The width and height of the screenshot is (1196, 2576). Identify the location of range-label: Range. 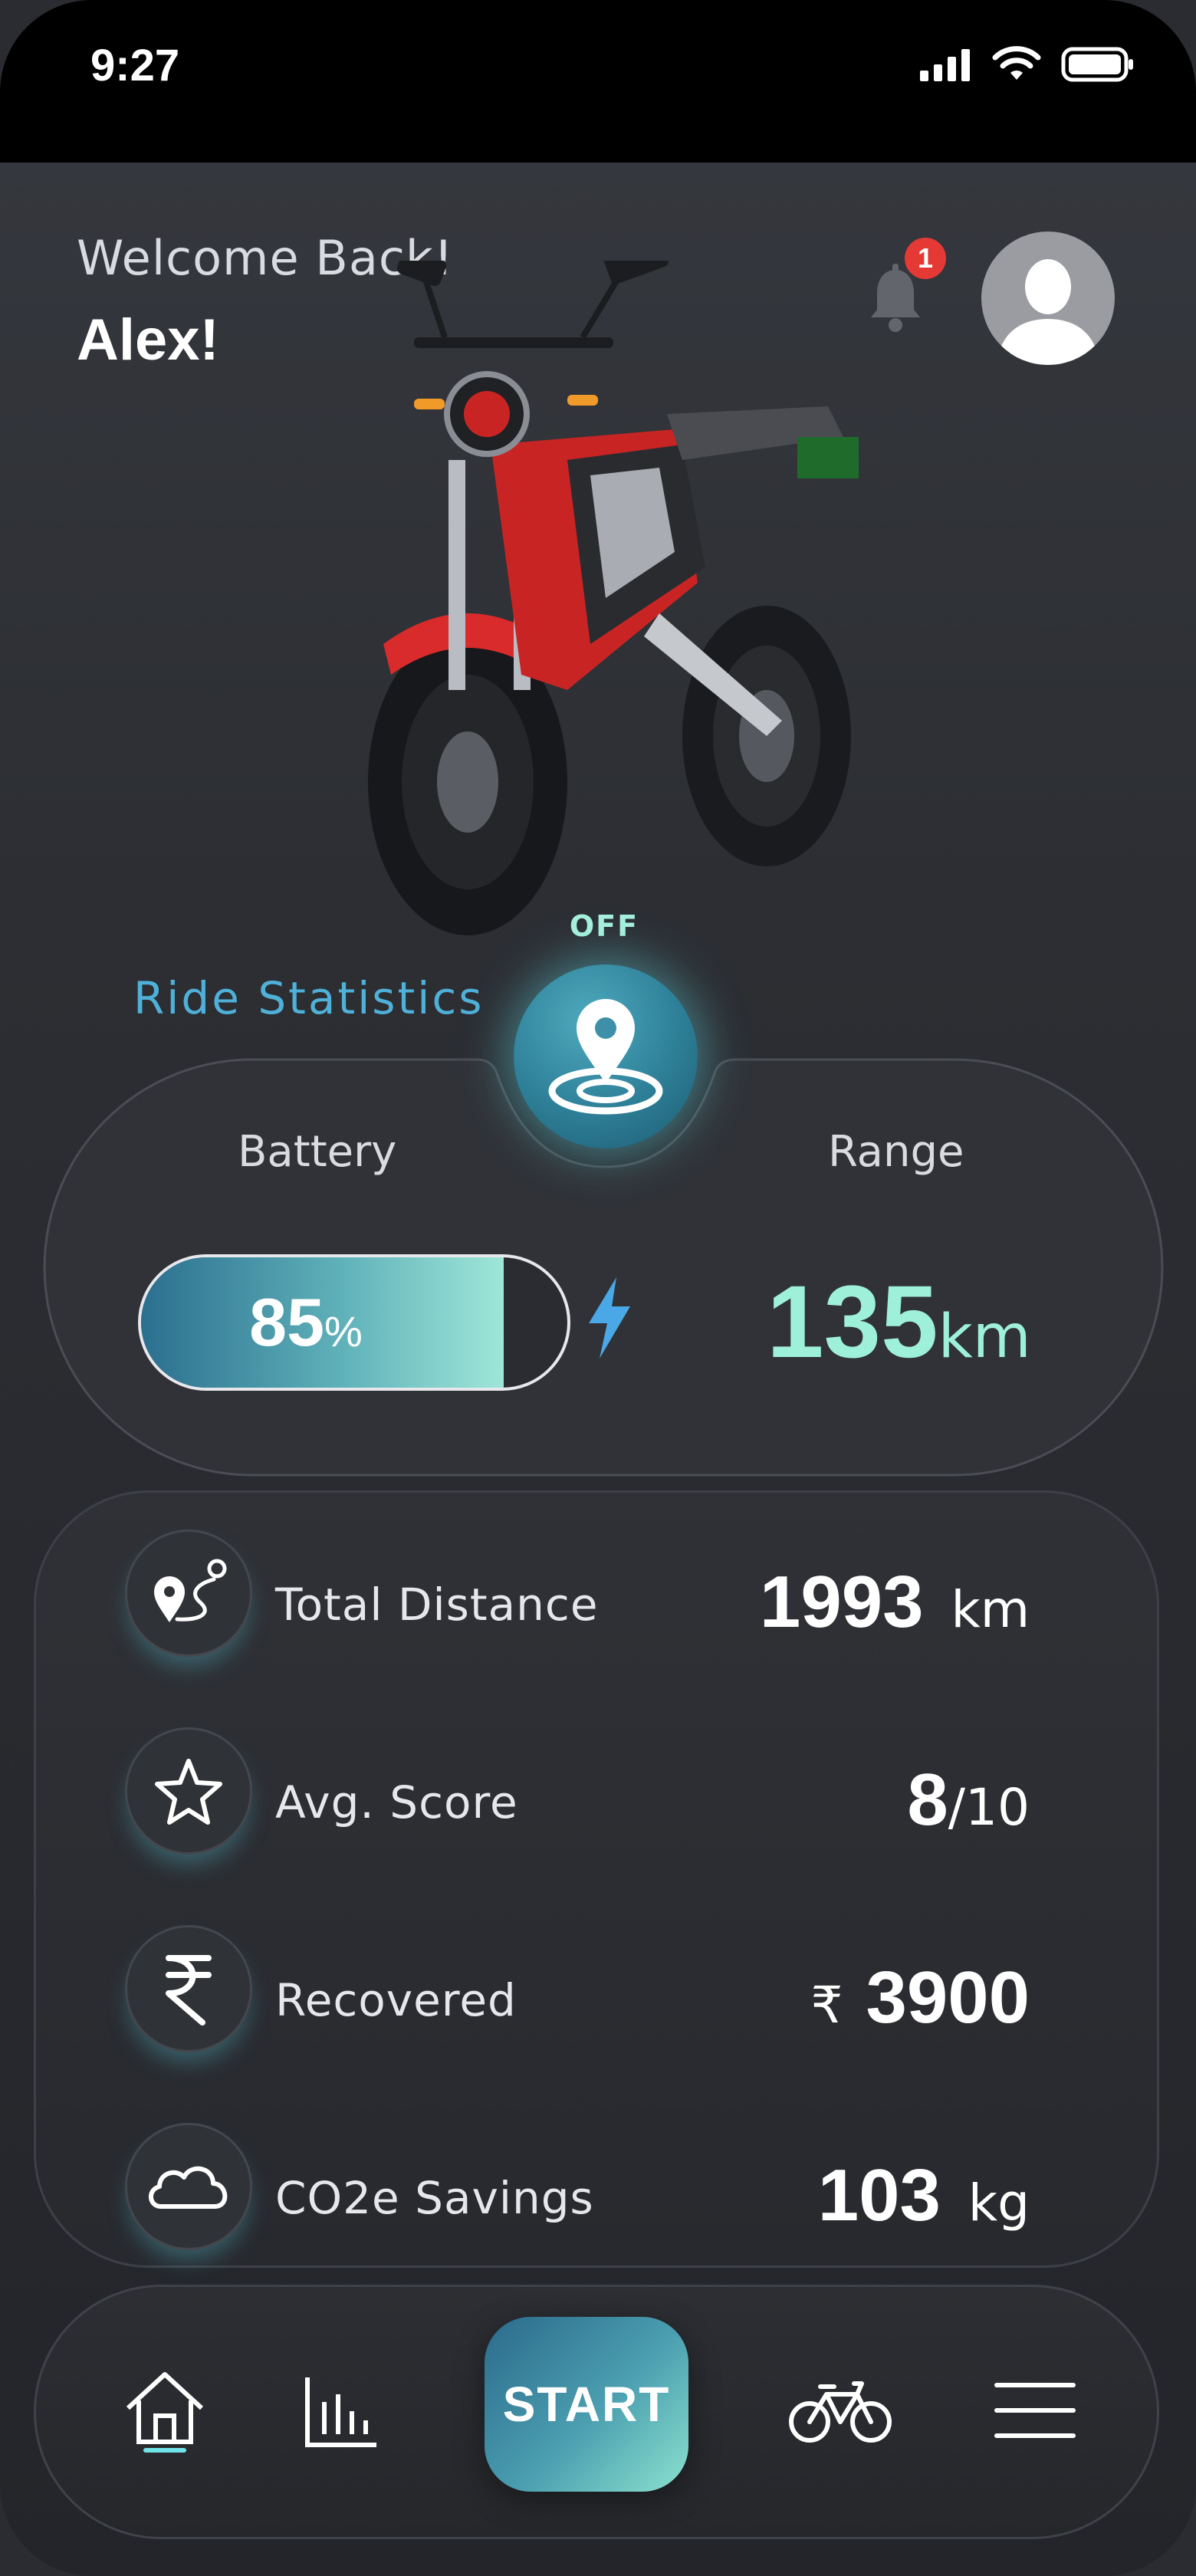
(896, 1152).